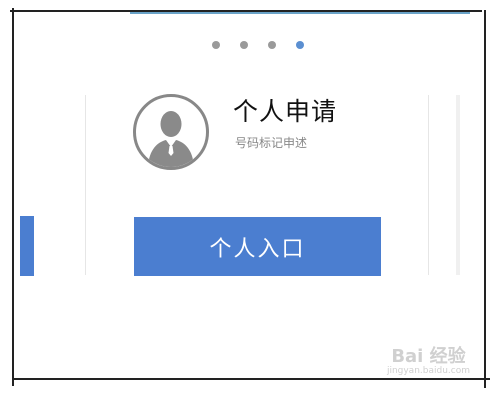 The height and width of the screenshot is (394, 500). I want to click on watermark-brand: Bai 经验, so click(428, 356).